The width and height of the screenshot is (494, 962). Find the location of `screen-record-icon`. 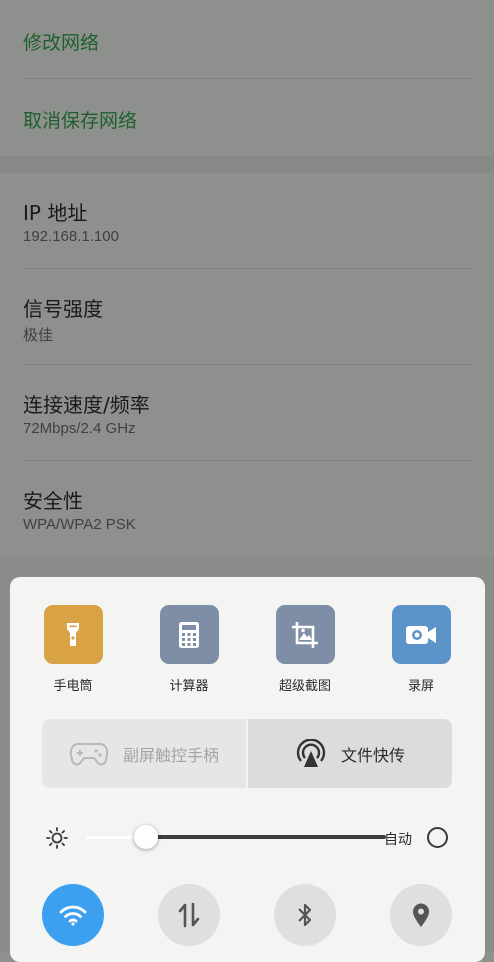

screen-record-icon is located at coordinates (421, 634).